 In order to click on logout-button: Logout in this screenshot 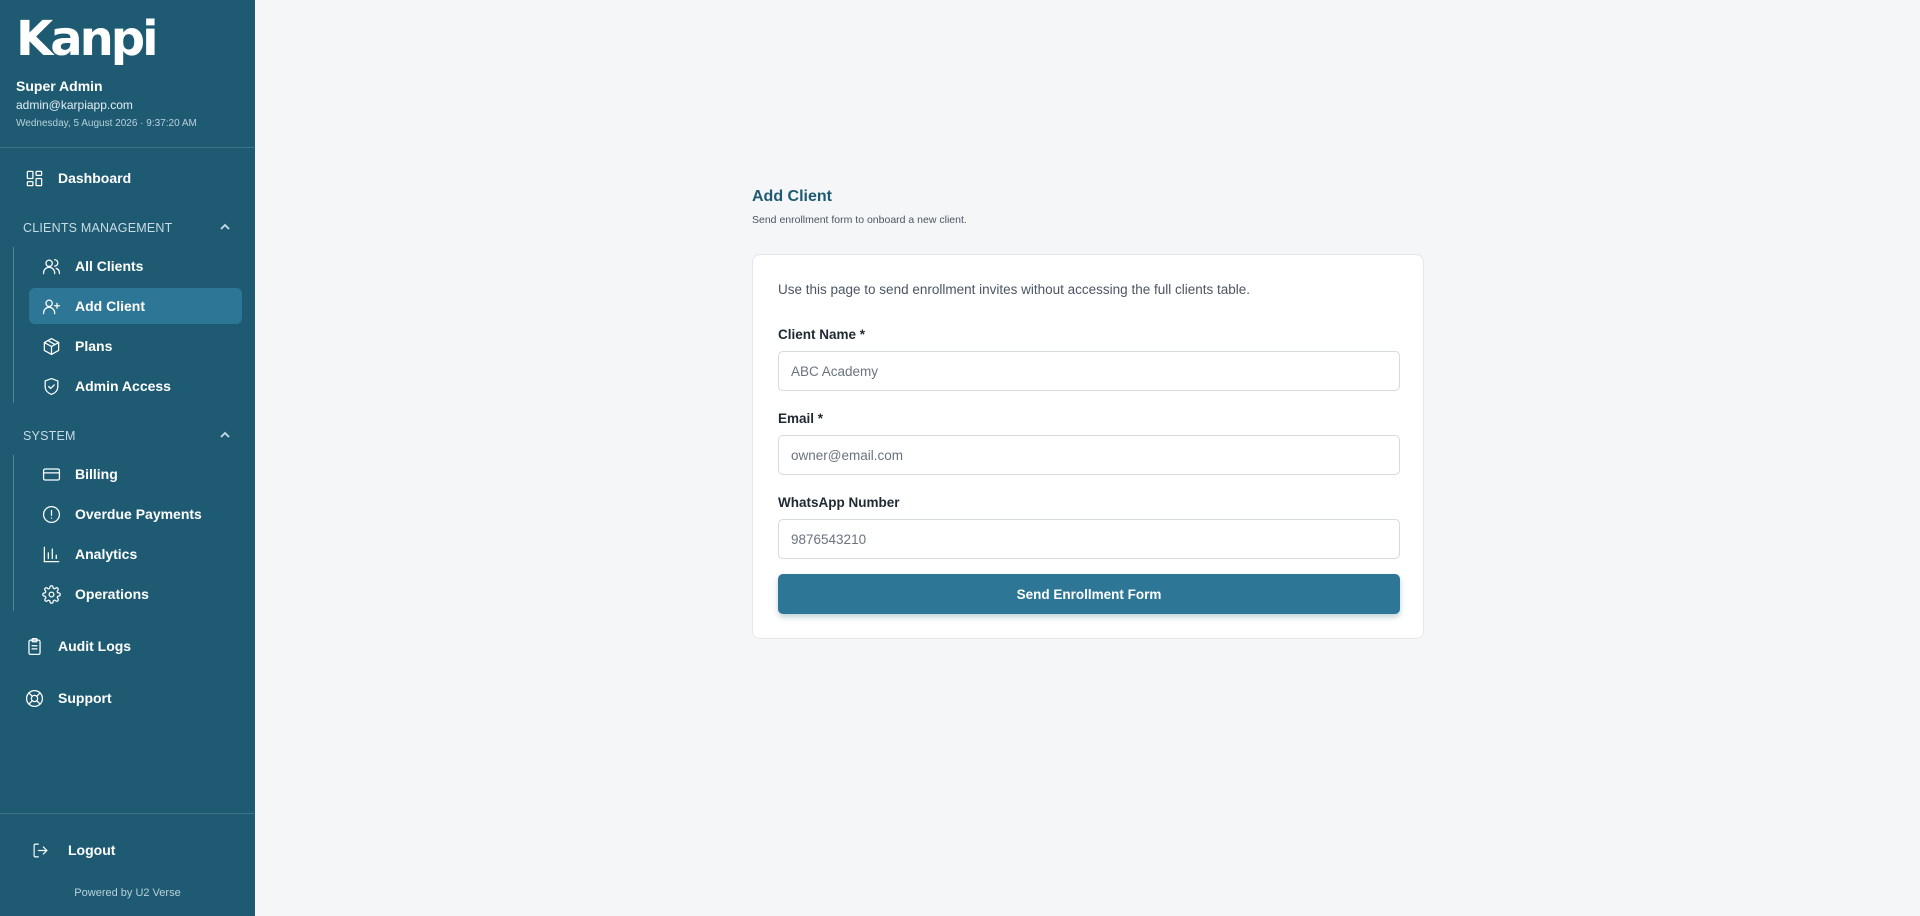, I will do `click(72, 850)`.